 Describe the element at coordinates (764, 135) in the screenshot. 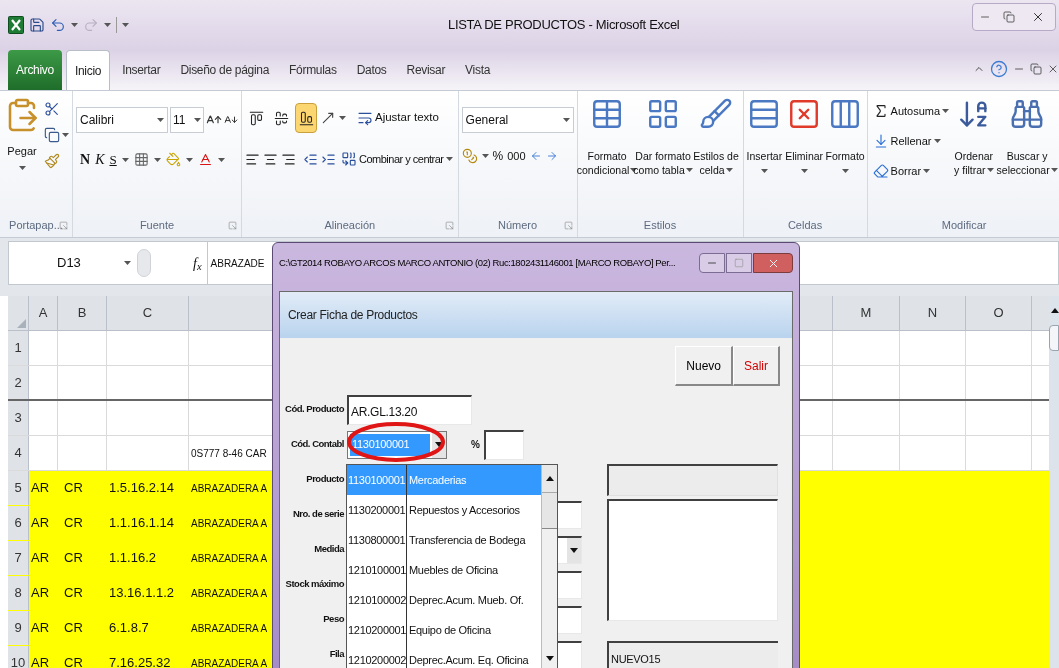

I see `cells-button: Insertar` at that location.